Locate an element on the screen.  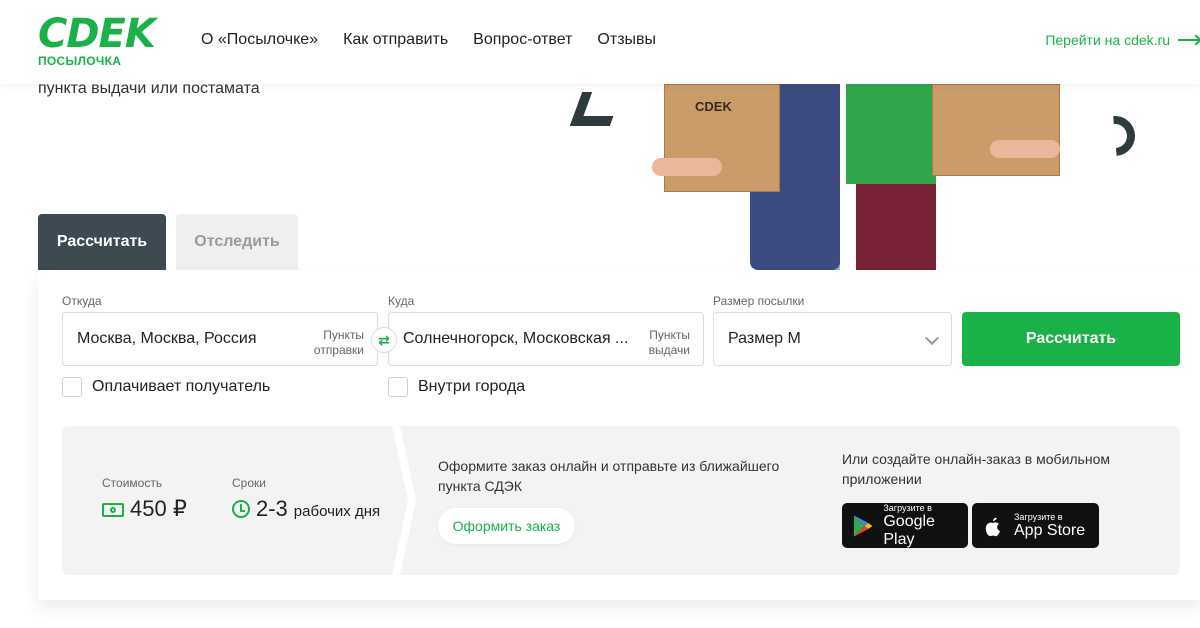
term-label: Сроки is located at coordinates (249, 483).